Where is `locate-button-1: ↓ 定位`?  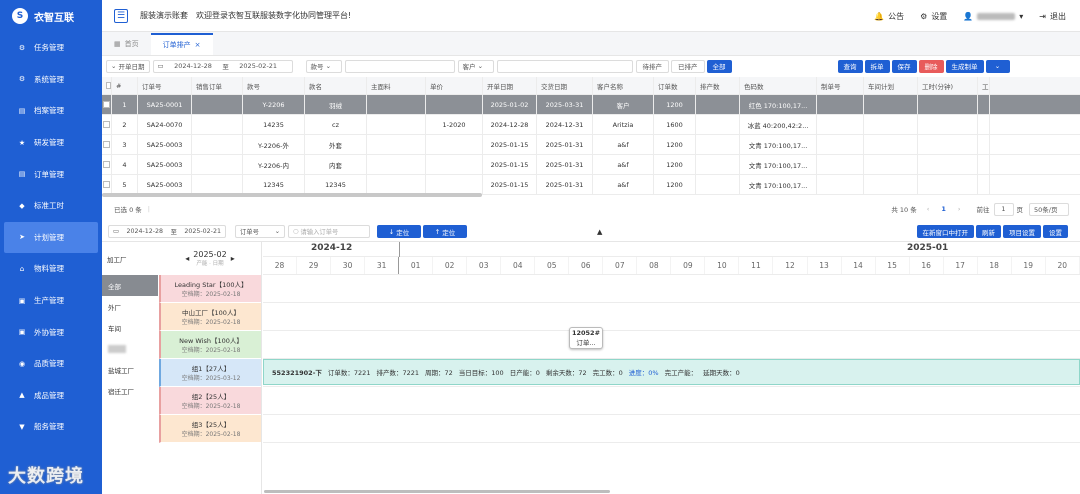
locate-button-1: ↓ 定位 is located at coordinates (399, 231).